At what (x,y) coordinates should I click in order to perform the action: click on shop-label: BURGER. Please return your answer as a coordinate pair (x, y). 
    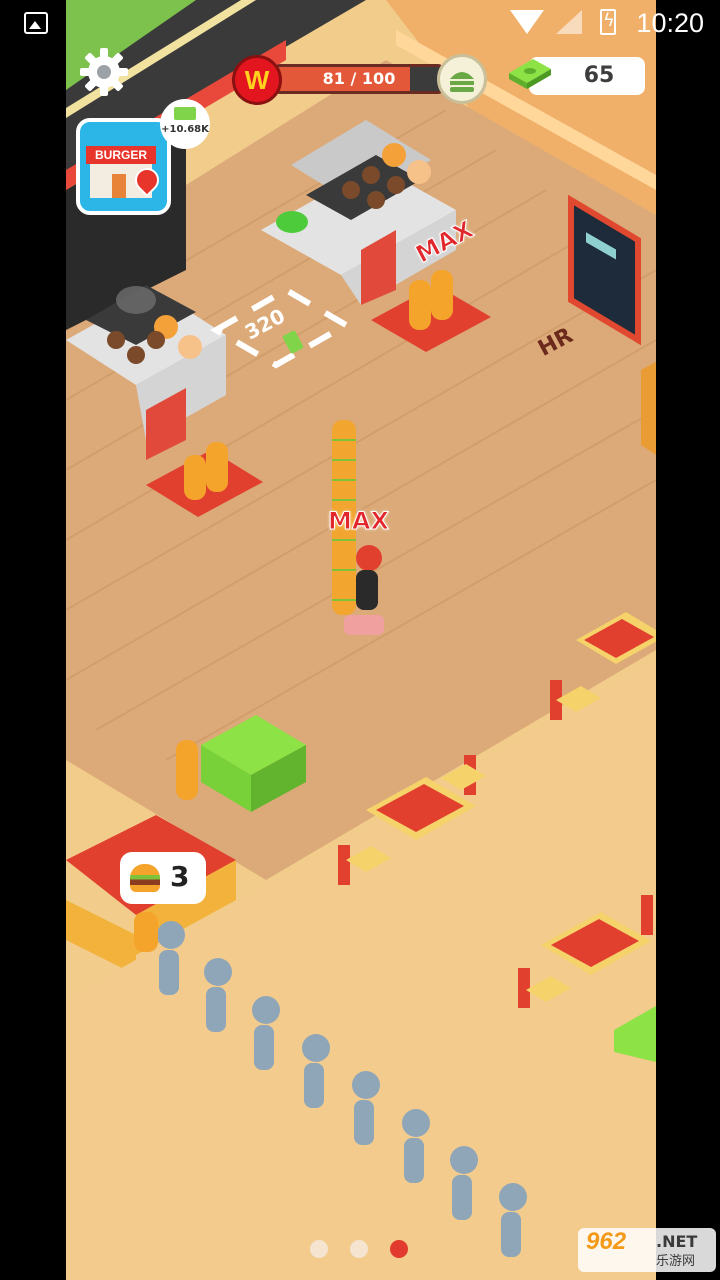
    Looking at the image, I should click on (121, 155).